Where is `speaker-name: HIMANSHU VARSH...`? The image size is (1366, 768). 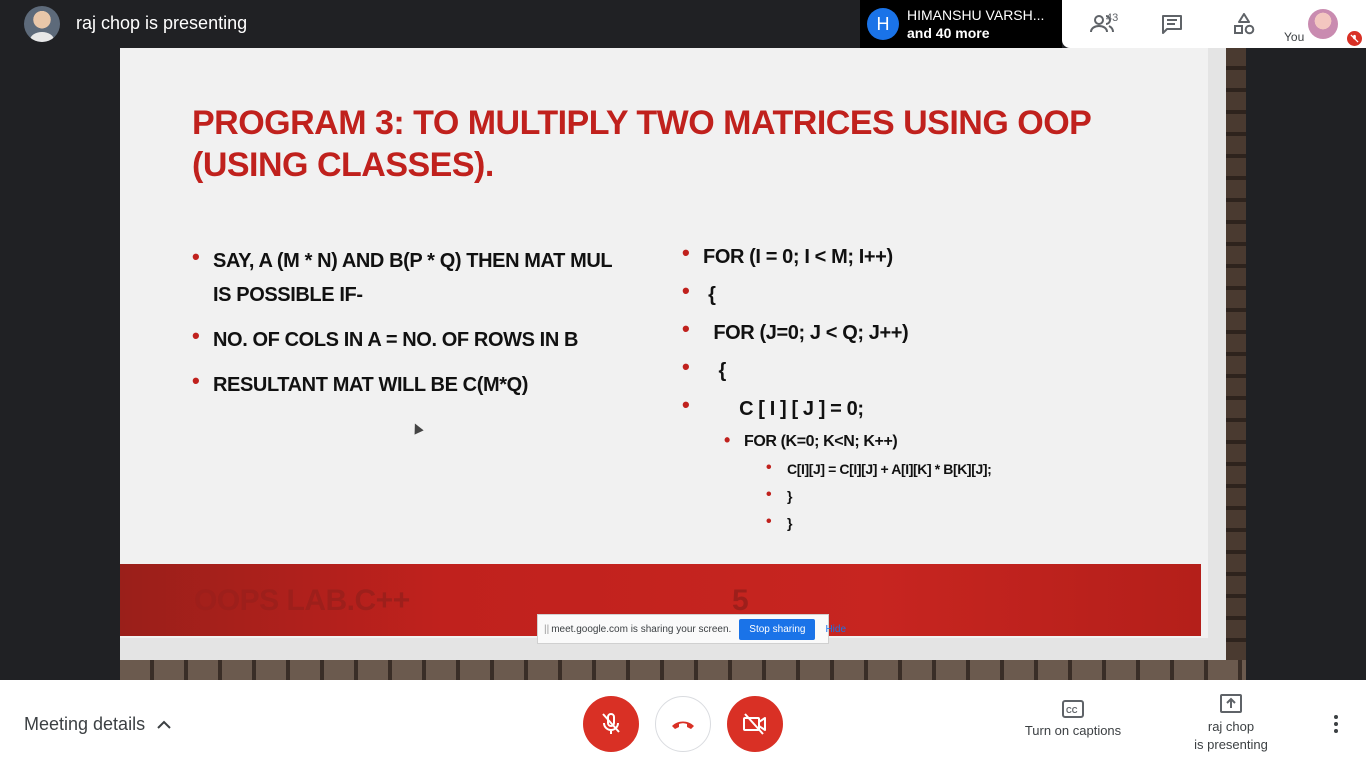
speaker-name: HIMANSHU VARSH... is located at coordinates (976, 15).